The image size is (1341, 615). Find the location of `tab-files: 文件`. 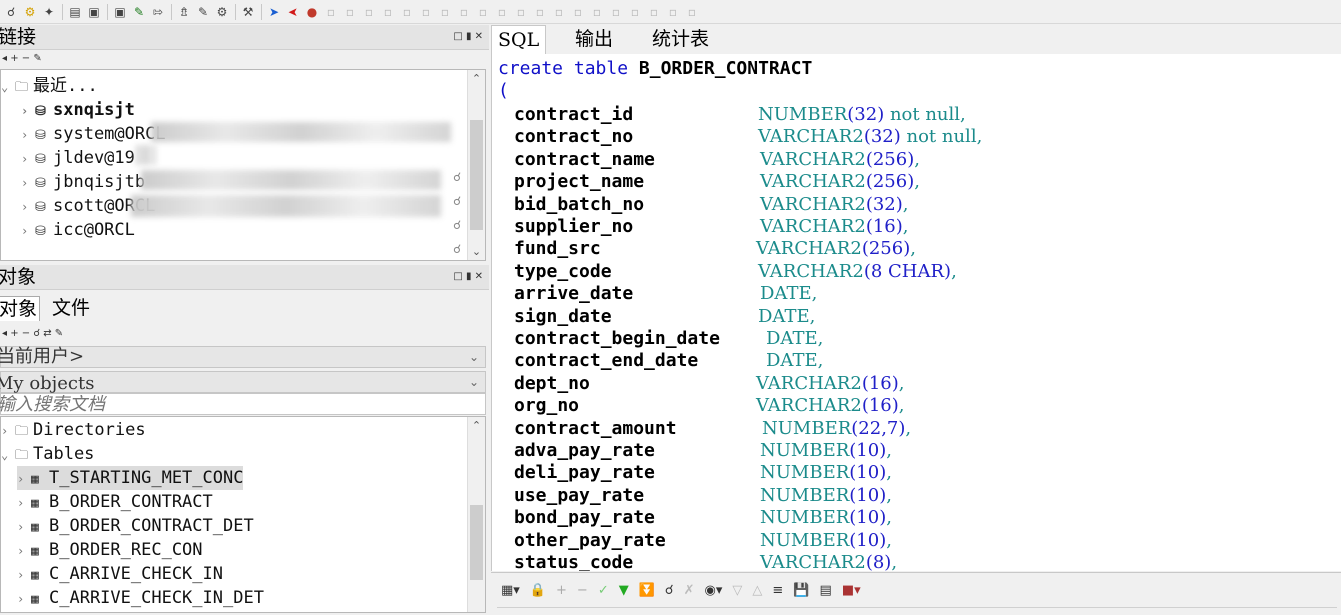

tab-files: 文件 is located at coordinates (71, 308).